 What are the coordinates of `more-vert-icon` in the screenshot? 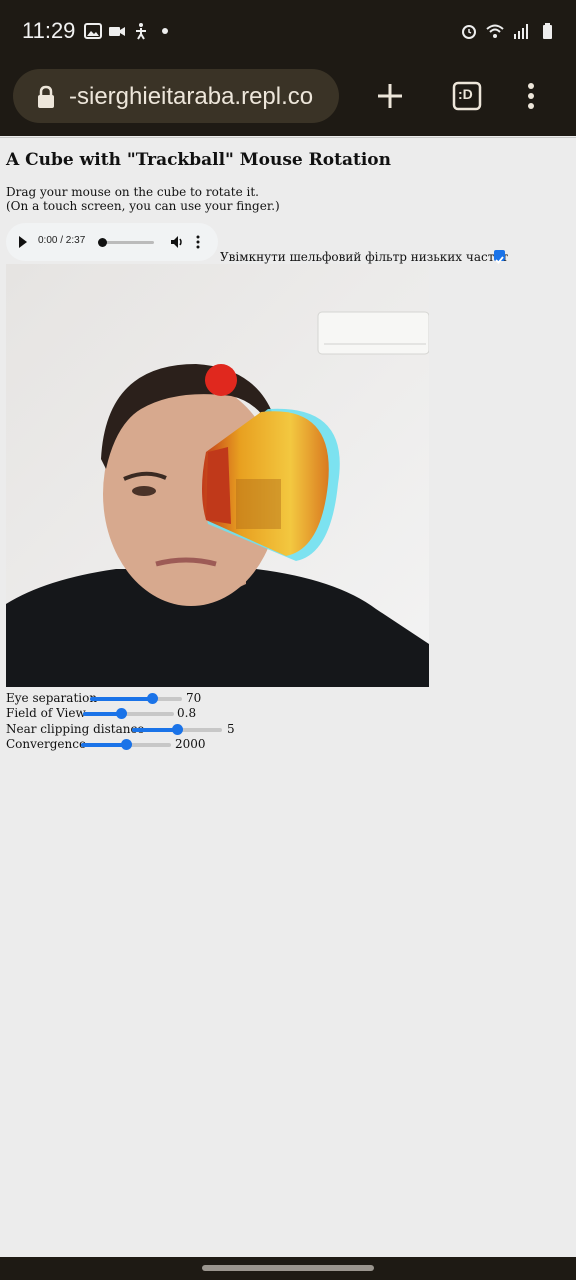 It's located at (531, 96).